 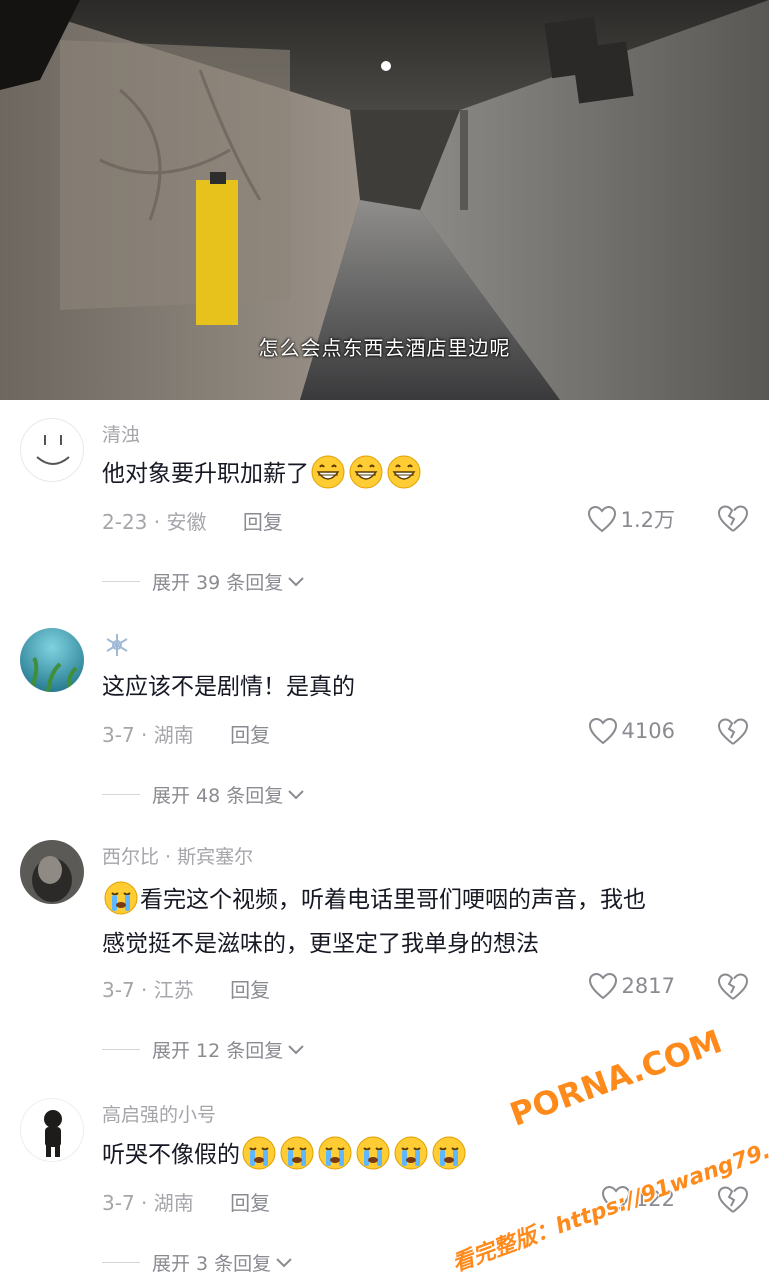 I want to click on like-button: 4106, so click(x=631, y=731).